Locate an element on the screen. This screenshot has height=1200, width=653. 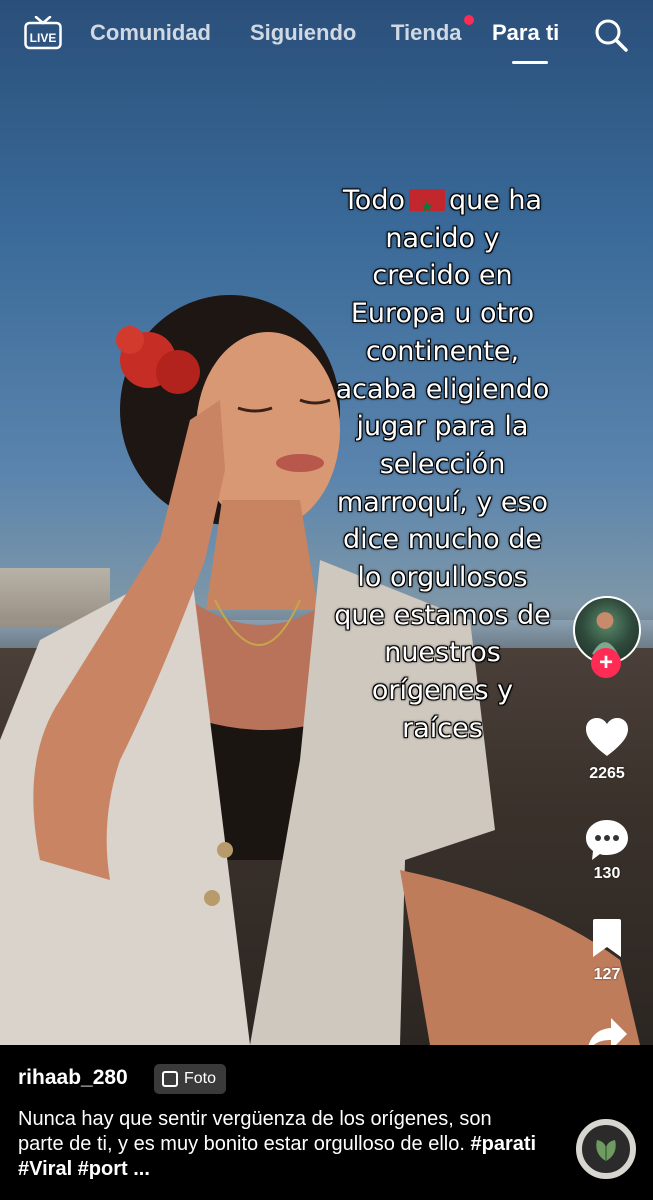
save-count: 127 is located at coordinates (607, 974).